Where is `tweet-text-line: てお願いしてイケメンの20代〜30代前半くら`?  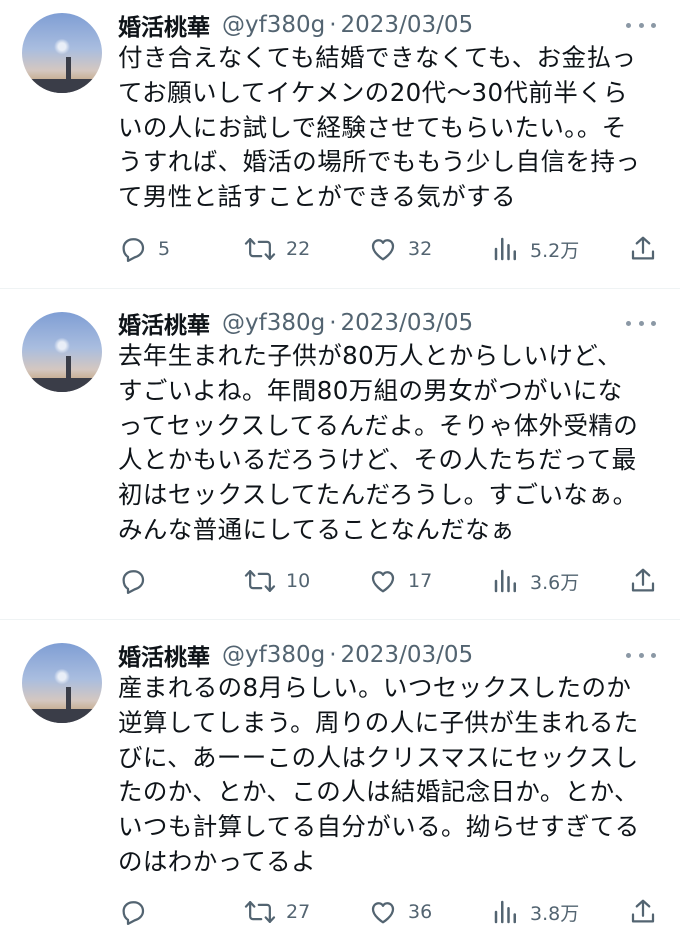
tweet-text-line: てお願いしてイケメンの20代〜30代前半くら is located at coordinates (373, 92).